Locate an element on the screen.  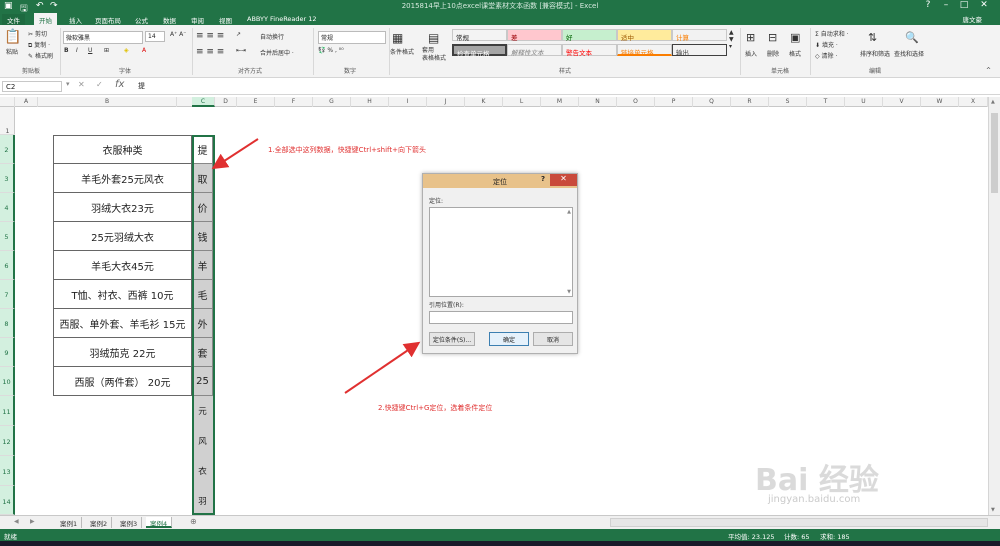
goto-list: ▲ ▼ is located at coordinates (501, 252).